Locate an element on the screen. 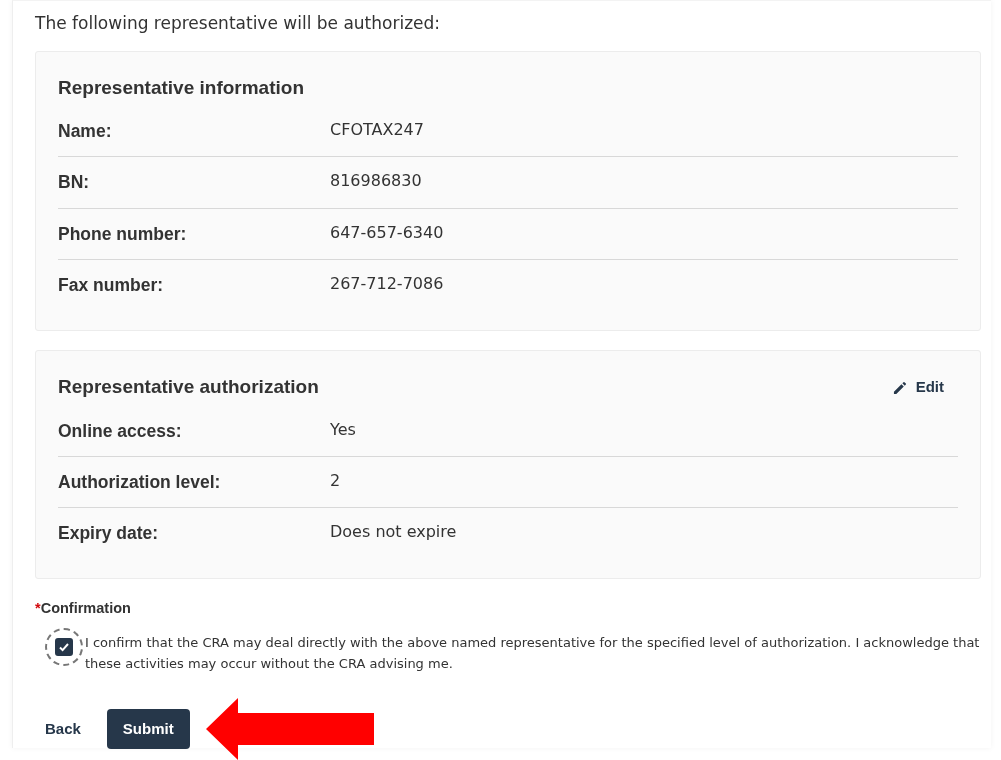 The width and height of the screenshot is (1001, 760). section-title: Representative authorization is located at coordinates (188, 387).